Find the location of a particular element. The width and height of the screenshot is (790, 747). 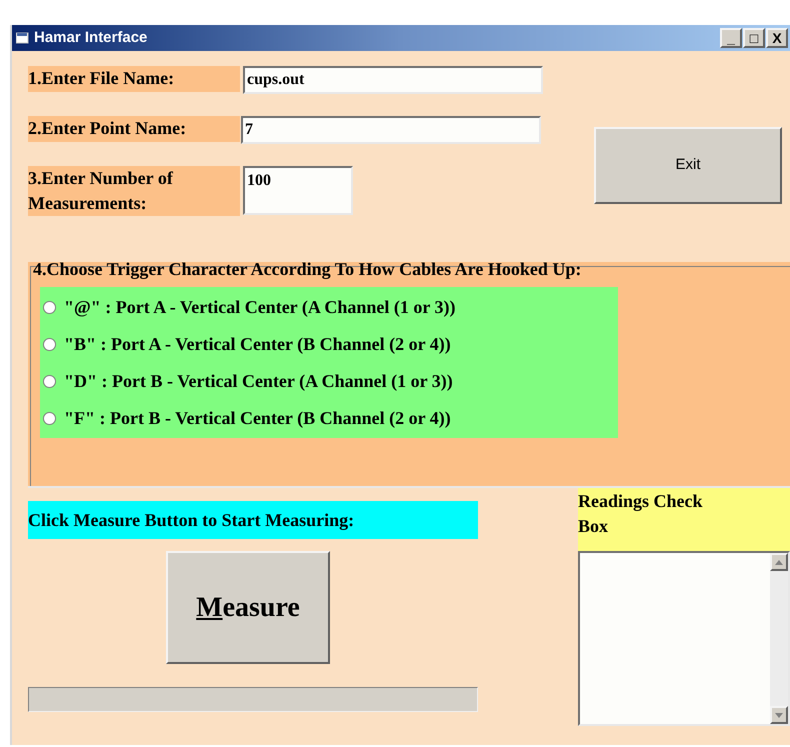

readings-list is located at coordinates (684, 638).